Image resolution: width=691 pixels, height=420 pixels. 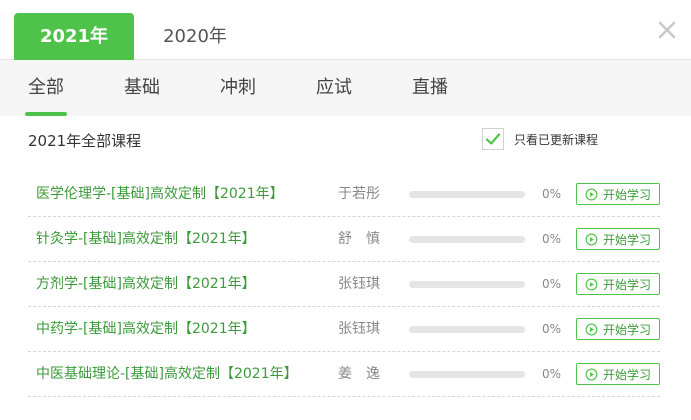 What do you see at coordinates (359, 374) in the screenshot?
I see `teacher-name: 姜 逸` at bounding box center [359, 374].